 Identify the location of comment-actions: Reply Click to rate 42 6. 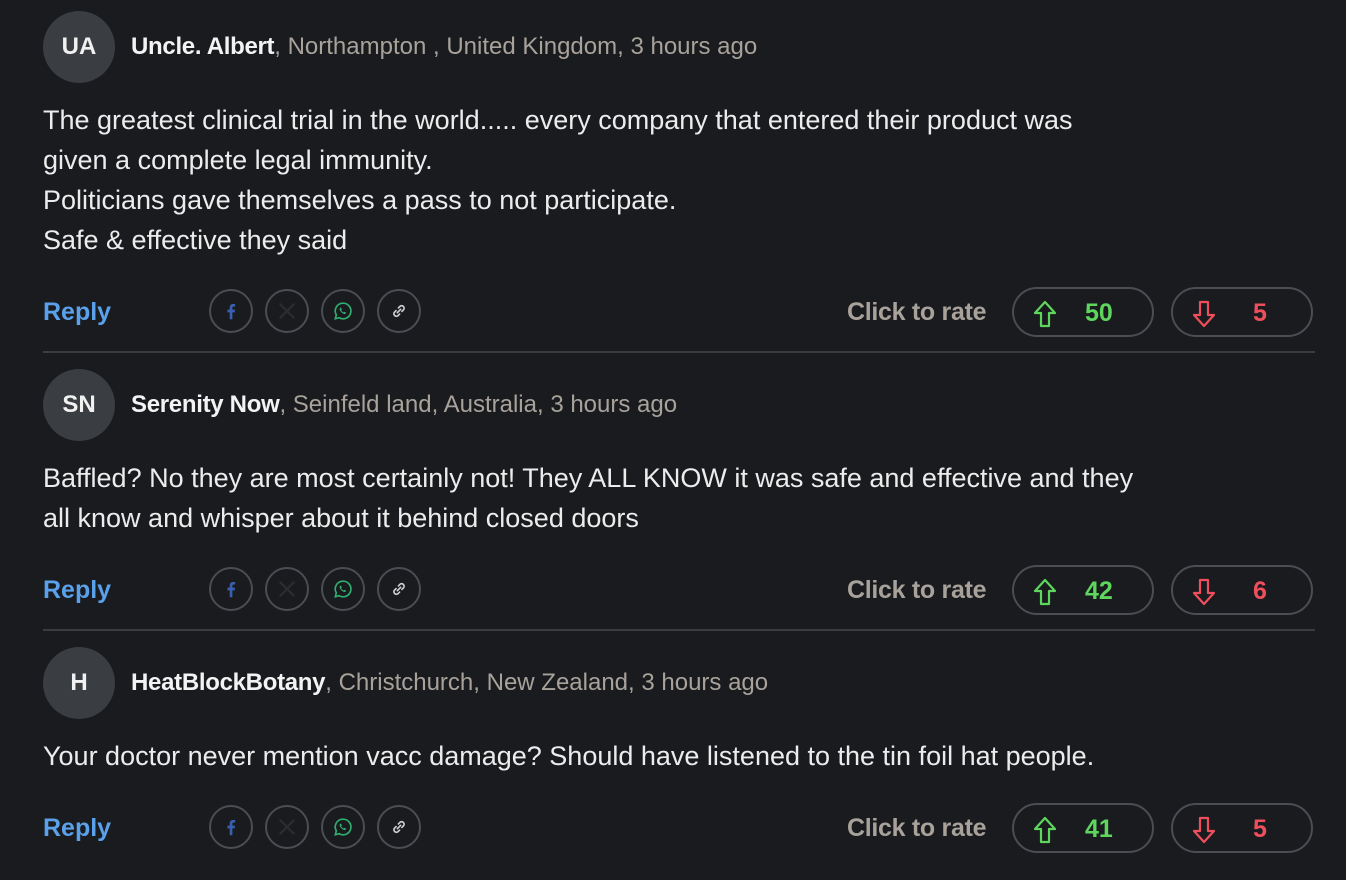
(679, 591).